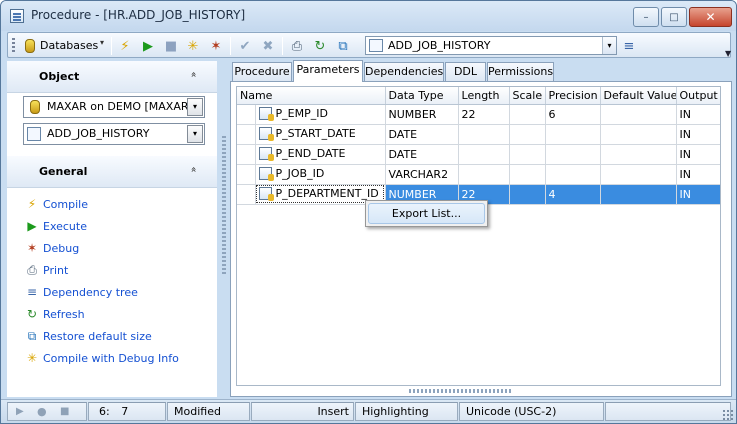  I want to click on column-header-data-type: Data Type, so click(422, 96).